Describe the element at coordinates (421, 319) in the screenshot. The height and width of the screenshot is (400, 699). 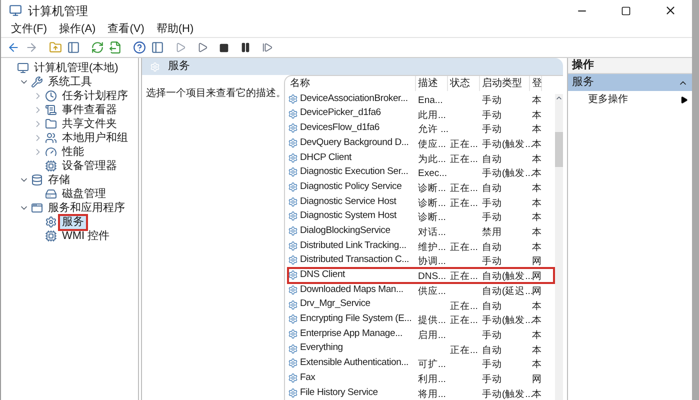
I see `table-row: Encrypting File System (E... 提供... 正在... 手动(触发...本` at that location.